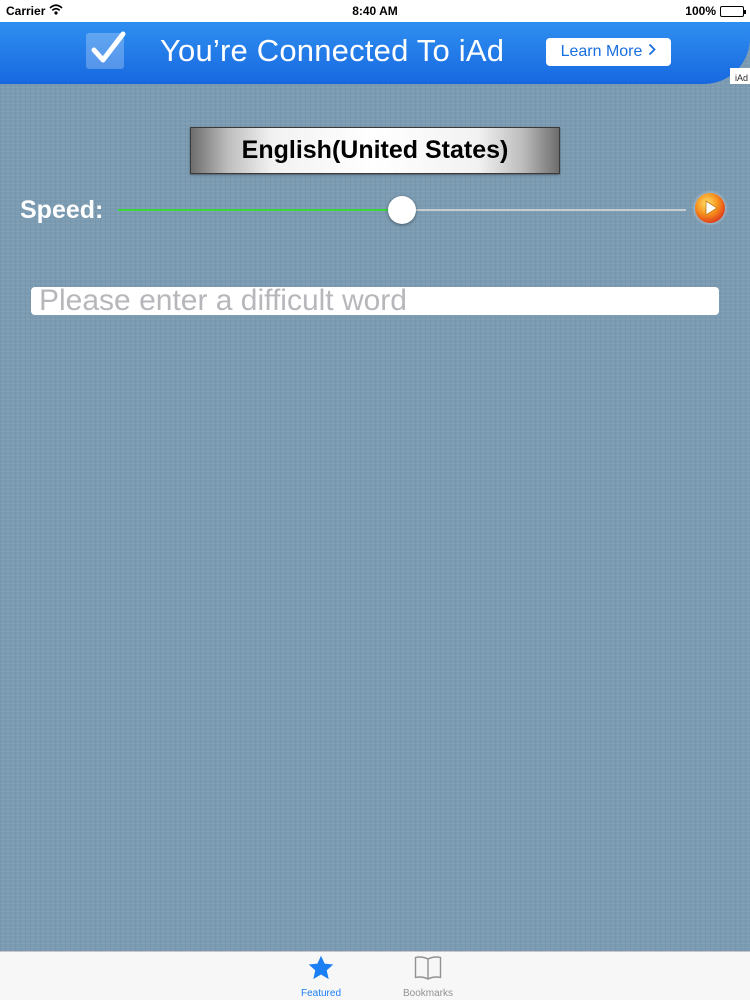  I want to click on tab-featured-label: Featured, so click(321, 993).